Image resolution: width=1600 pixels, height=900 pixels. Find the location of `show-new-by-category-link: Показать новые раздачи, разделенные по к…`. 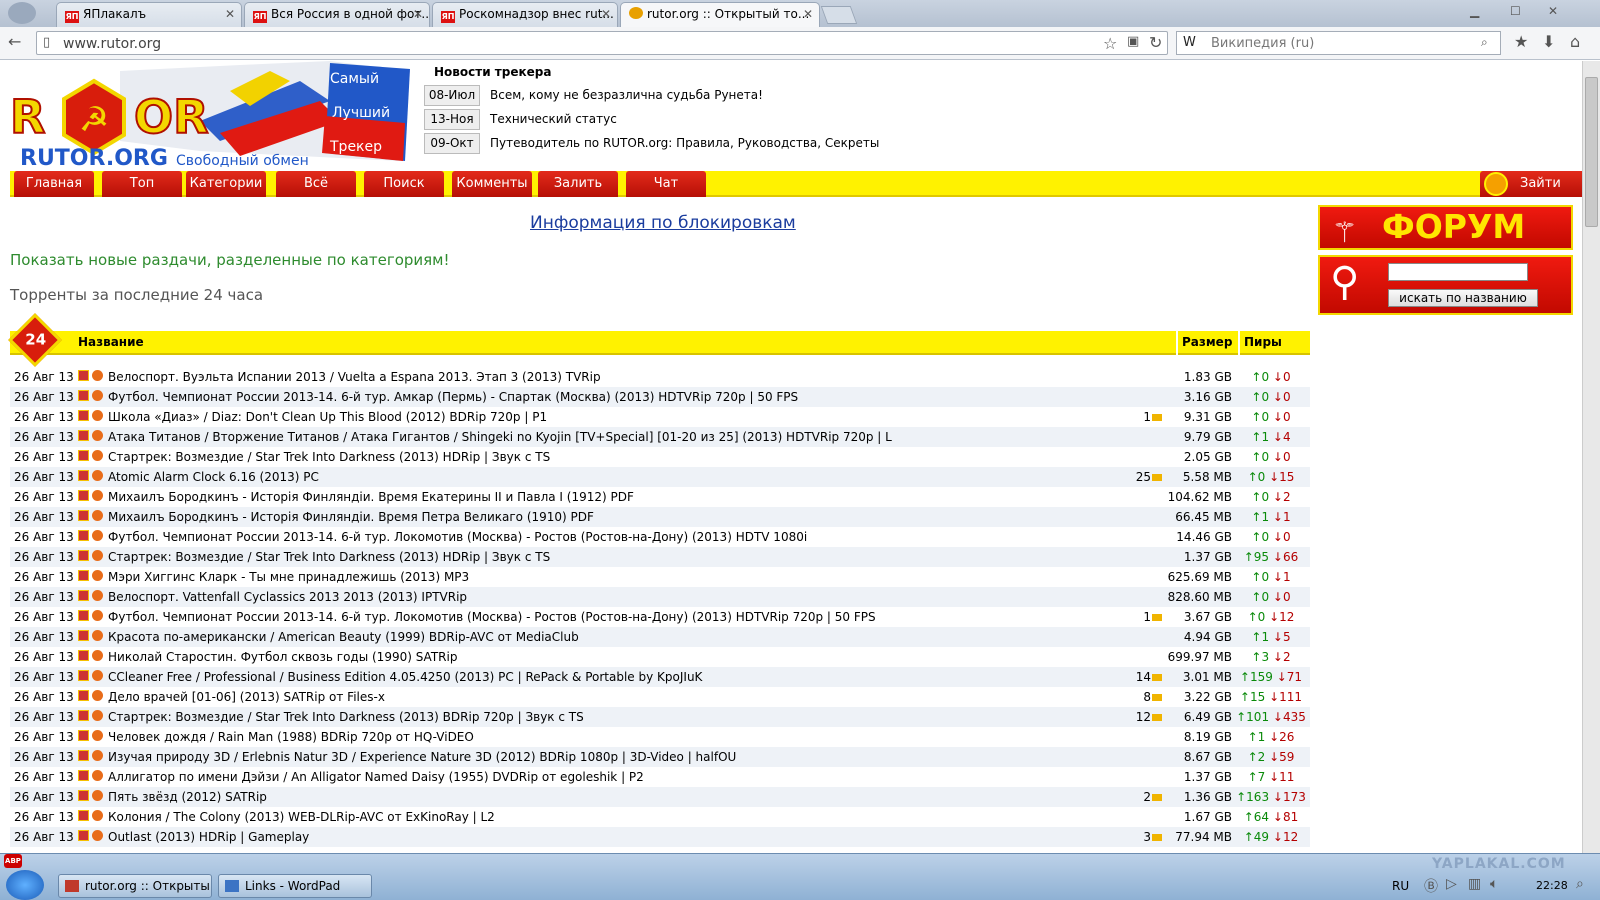

show-new-by-category-link: Показать новые раздачи, разделенные по к… is located at coordinates (230, 260).